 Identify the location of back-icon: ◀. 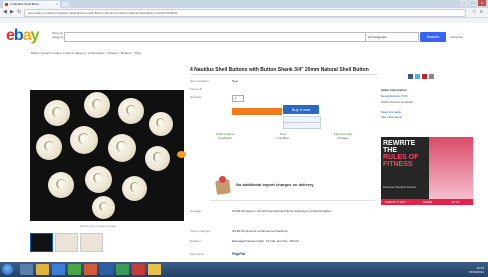
(5, 12).